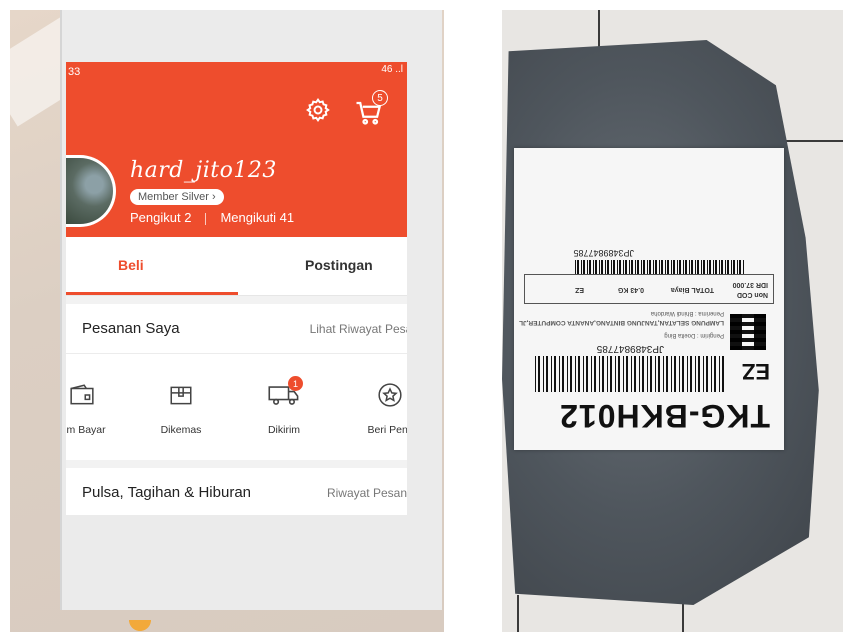 Image resolution: width=851 pixels, height=633 pixels. I want to click on qr-code, so click(748, 332).